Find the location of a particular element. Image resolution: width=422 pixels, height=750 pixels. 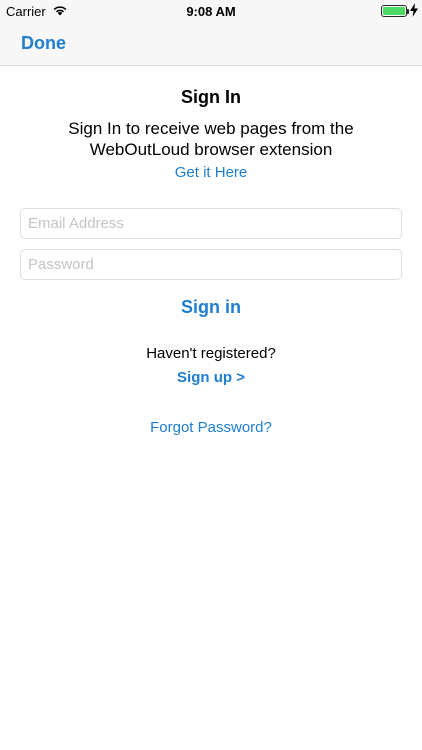

navigation-bar: Done is located at coordinates (211, 44).